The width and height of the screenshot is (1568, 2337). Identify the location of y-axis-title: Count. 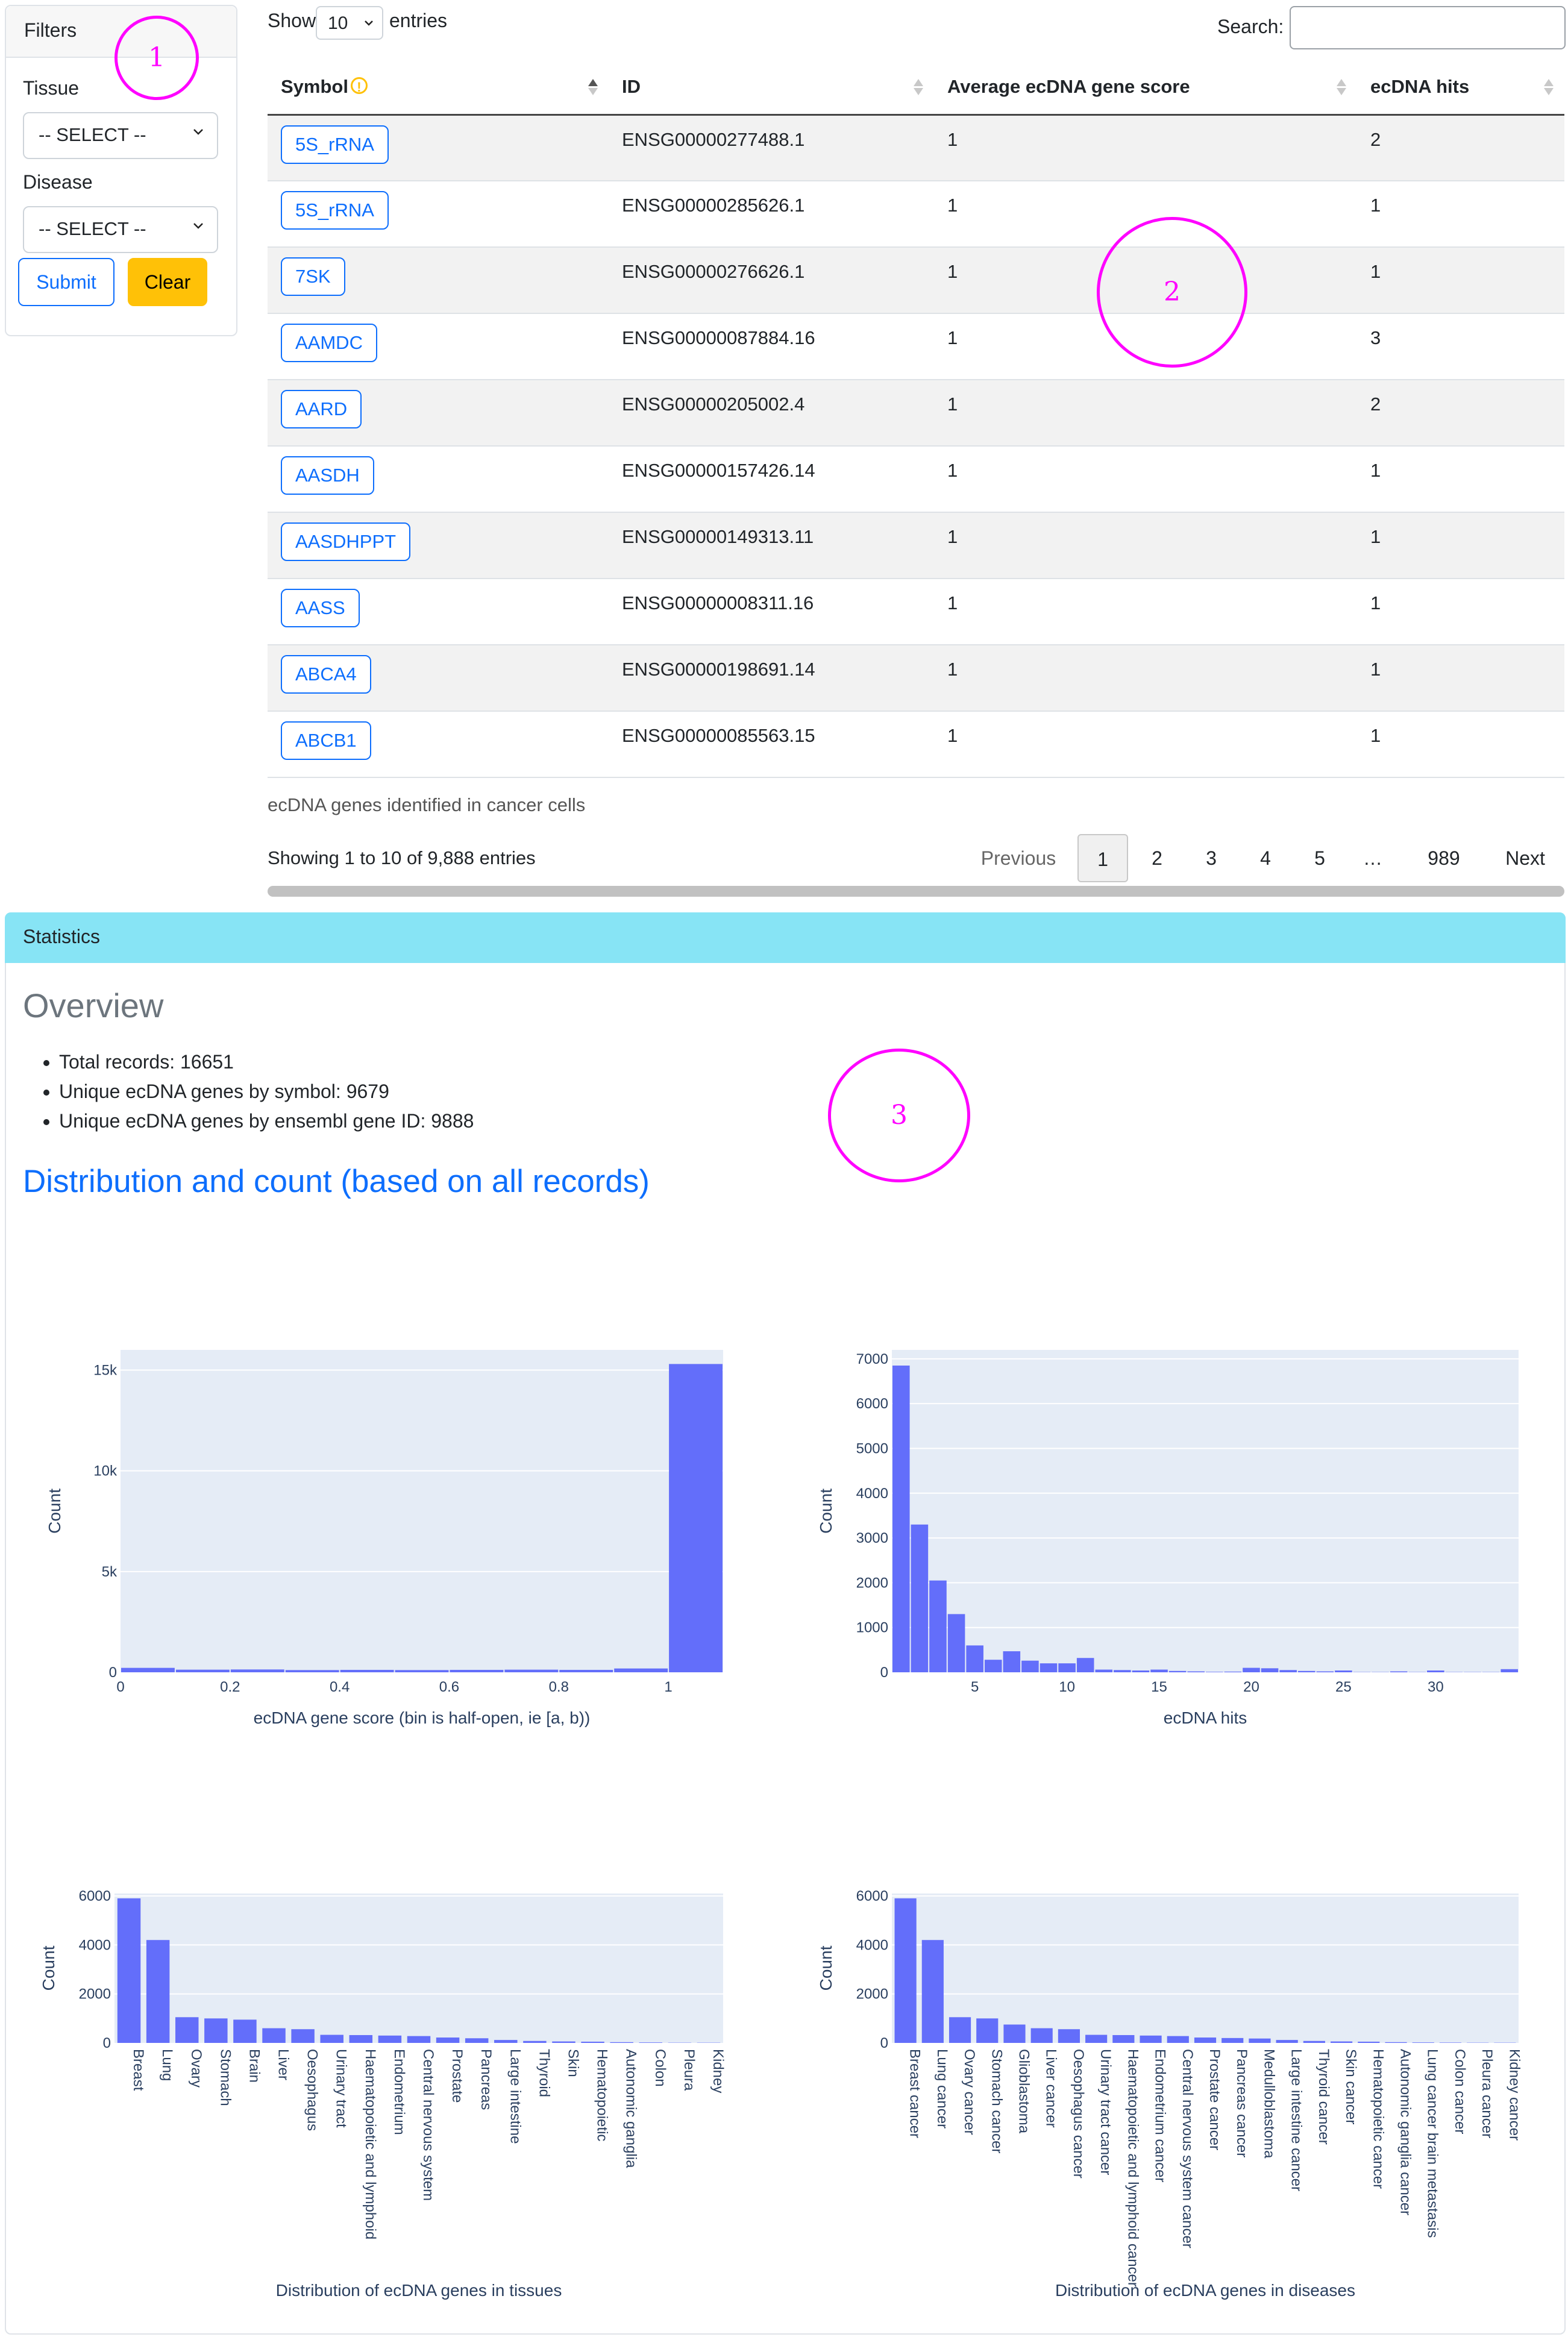
(826, 1967).